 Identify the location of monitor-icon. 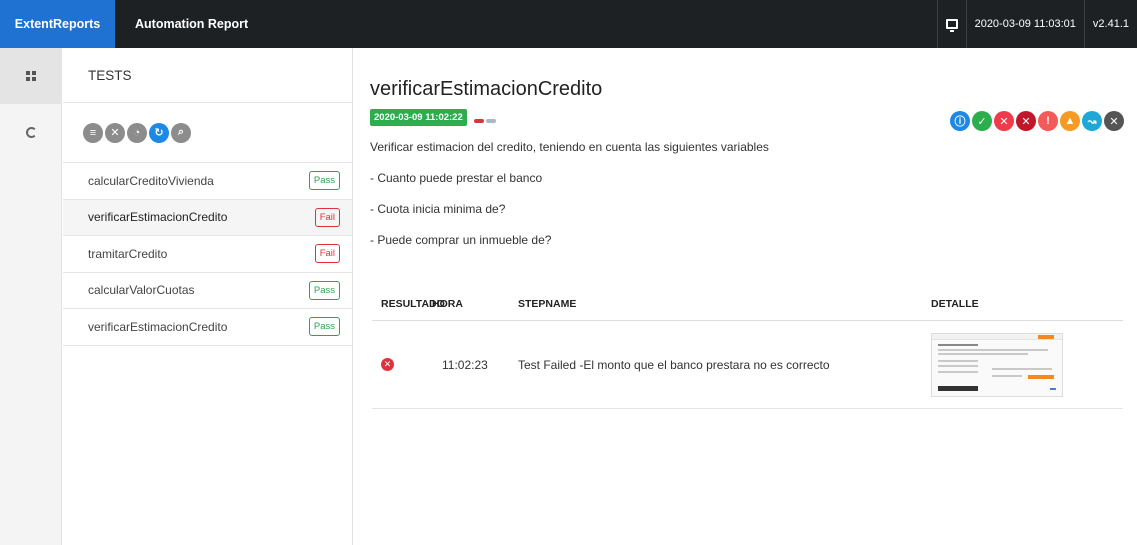
(951, 25).